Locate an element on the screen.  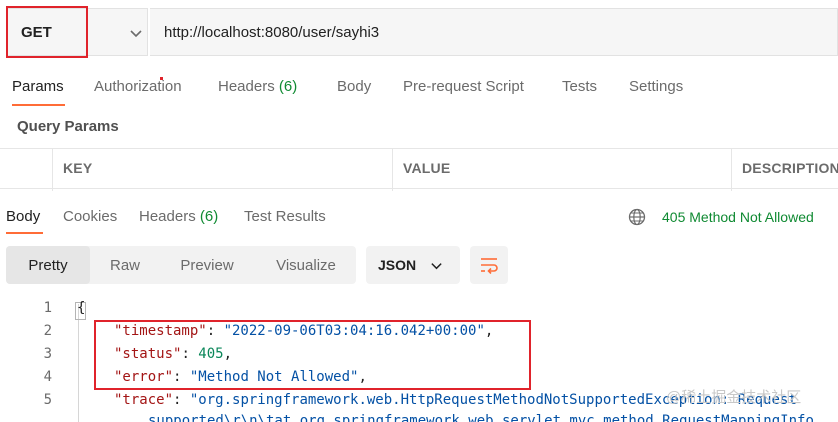
key-column-header: KEY is located at coordinates (222, 170).